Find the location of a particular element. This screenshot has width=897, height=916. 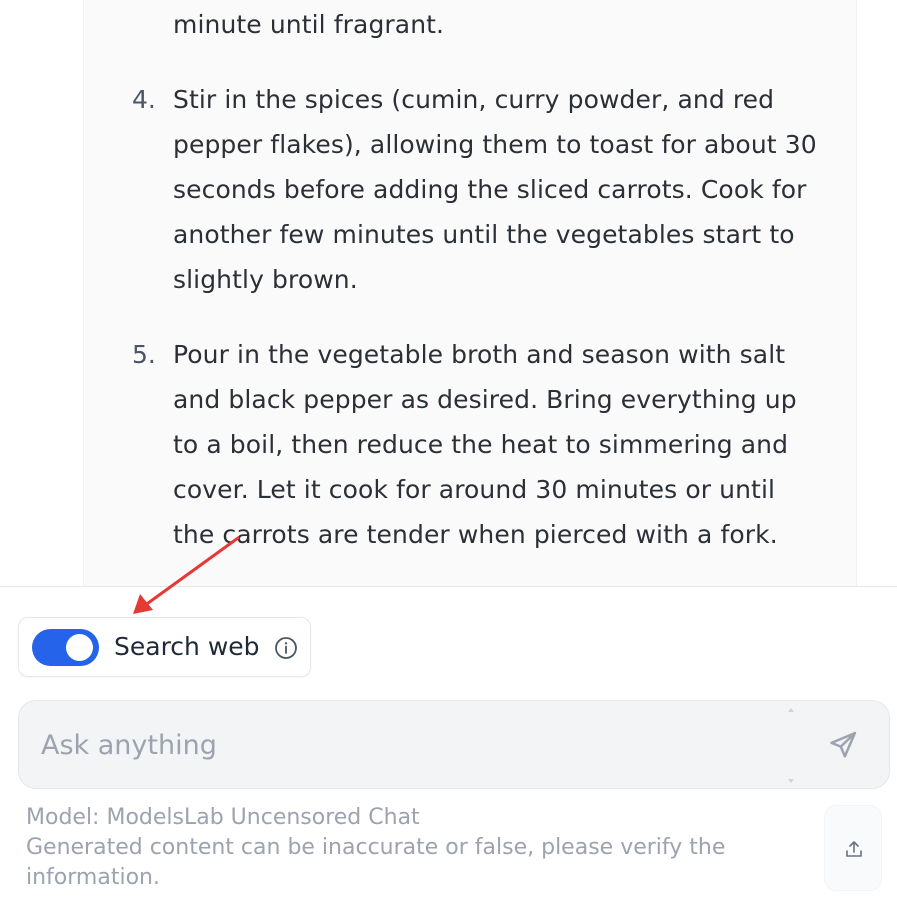

ask-input is located at coordinates (411, 745).